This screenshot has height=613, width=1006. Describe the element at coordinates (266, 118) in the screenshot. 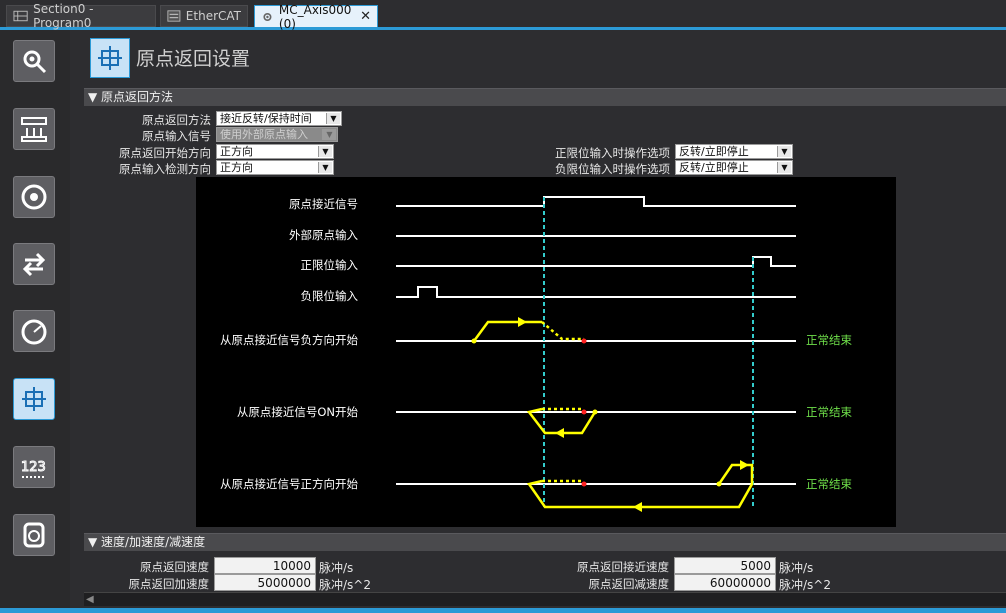

I see `homing-method-value: 接近反转/保持时间` at that location.